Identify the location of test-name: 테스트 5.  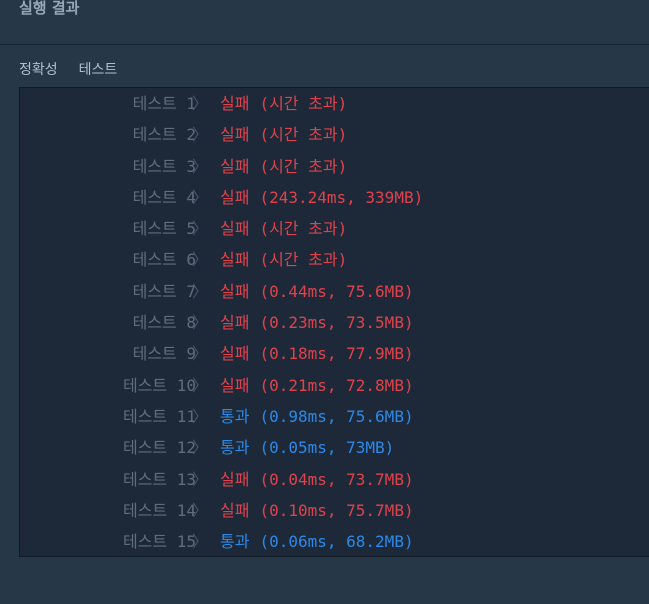
(164, 229).